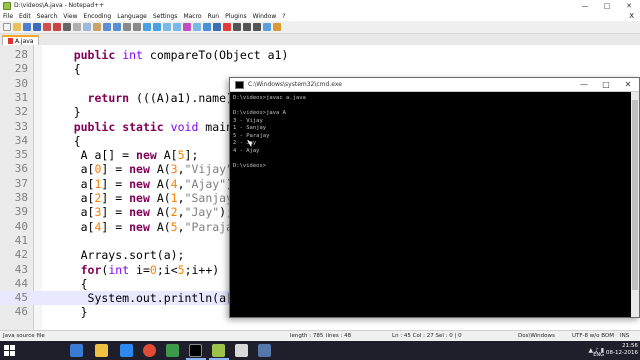 The image size is (640, 360). I want to click on code-token: Arrays.sort(a);, so click(115, 255).